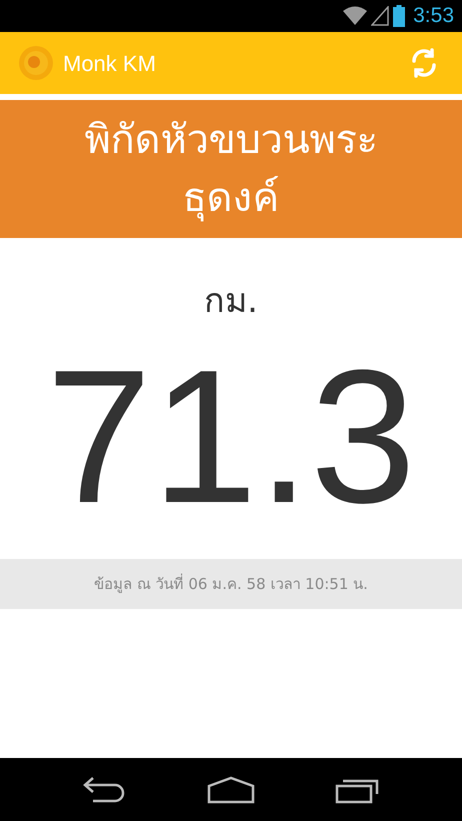 This screenshot has height=821, width=462. Describe the element at coordinates (355, 16) in the screenshot. I see `wifi-icon` at that location.